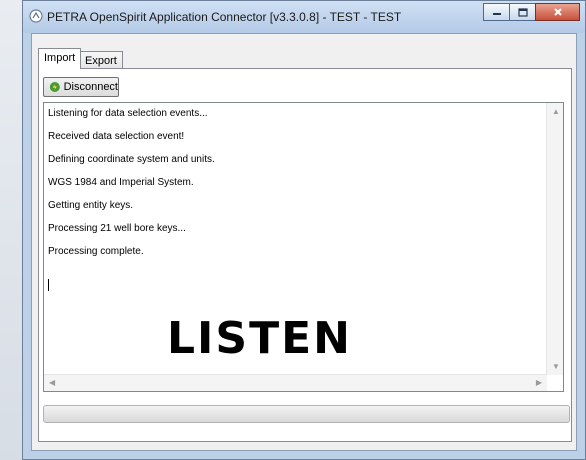  Describe the element at coordinates (131, 159) in the screenshot. I see `log-line: Defining coordinate system and units.` at that location.